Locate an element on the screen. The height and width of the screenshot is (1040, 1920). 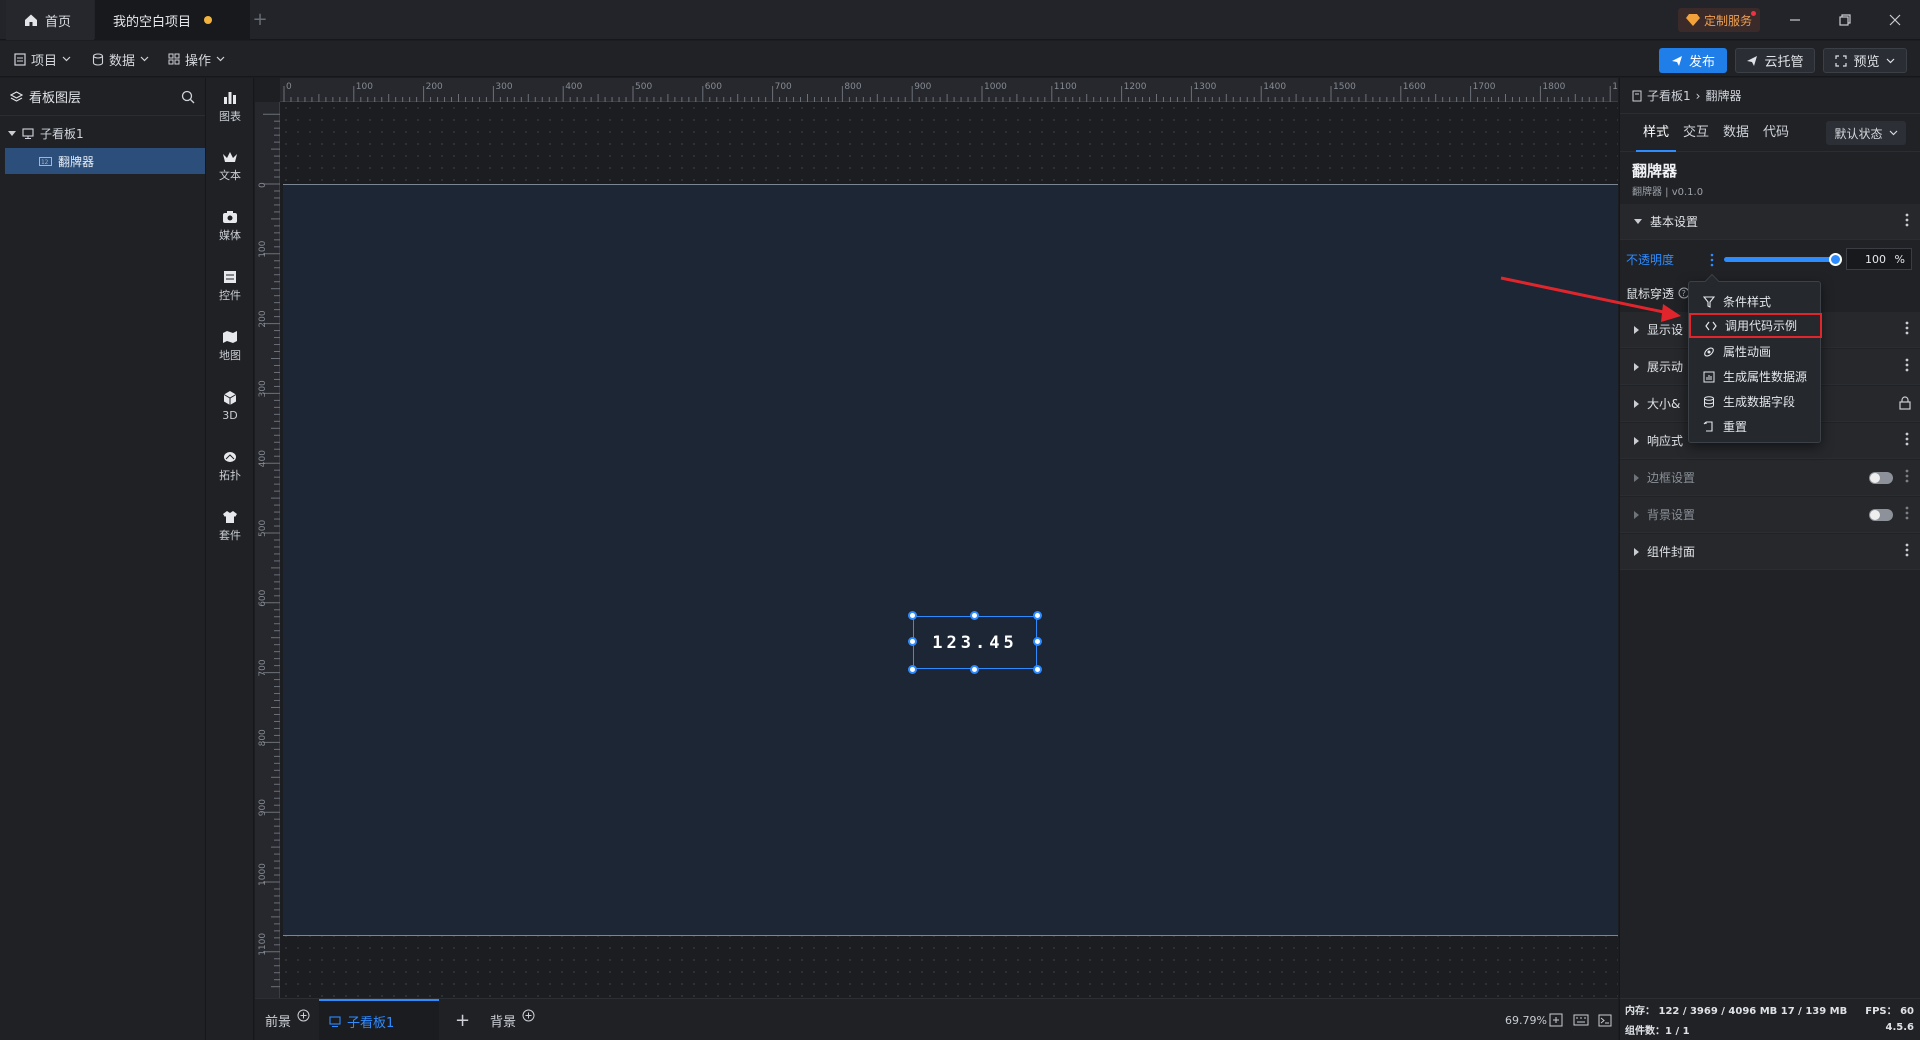
menu-item-call-code-example: 调用代码示例 is located at coordinates (1755, 325).